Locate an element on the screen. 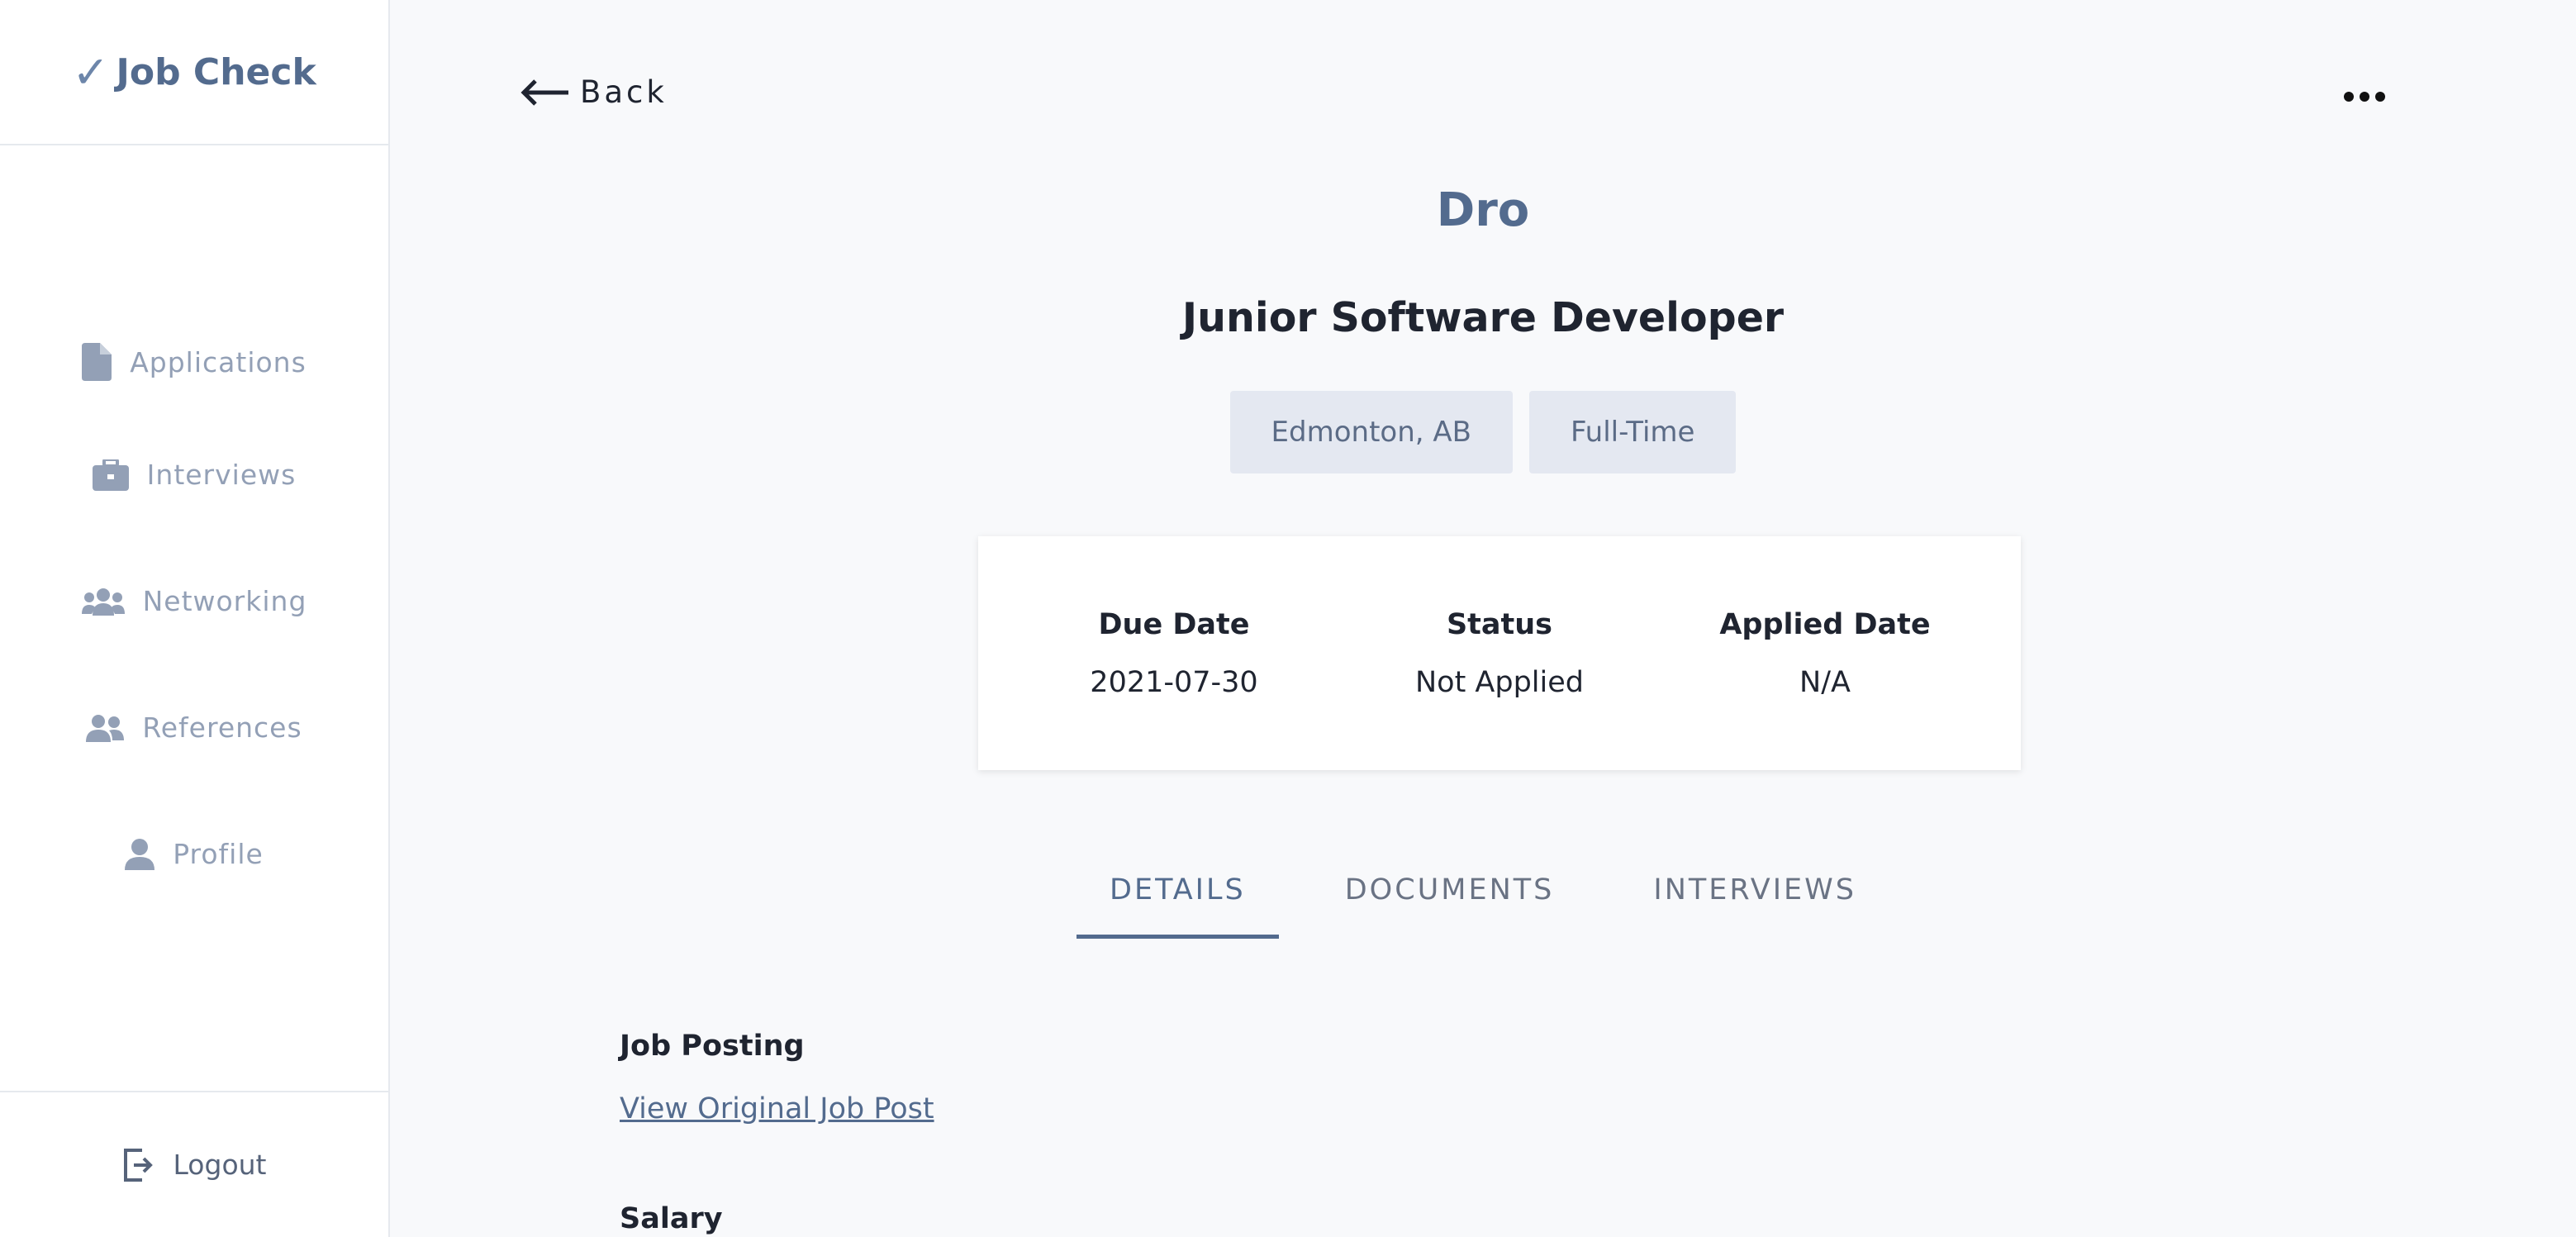 This screenshot has width=2576, height=1237. employment-type-tag: Full-Time is located at coordinates (1632, 432).